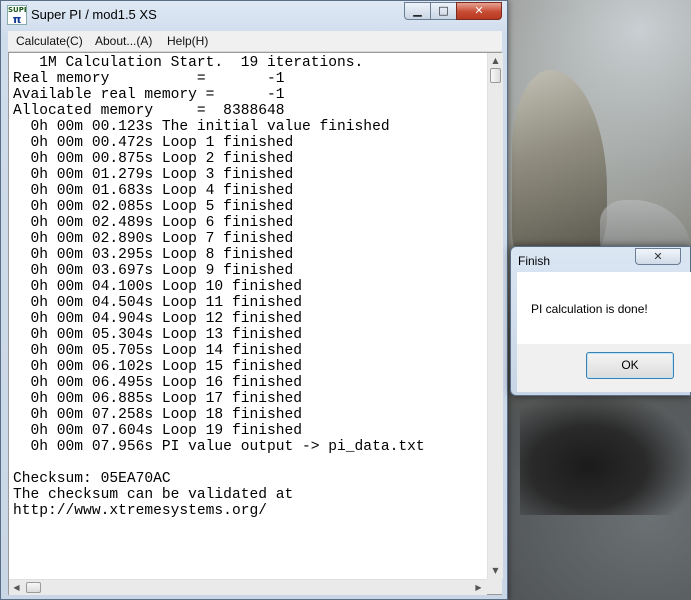 Image resolution: width=691 pixels, height=600 pixels. I want to click on pi-icon: π, so click(17, 19).